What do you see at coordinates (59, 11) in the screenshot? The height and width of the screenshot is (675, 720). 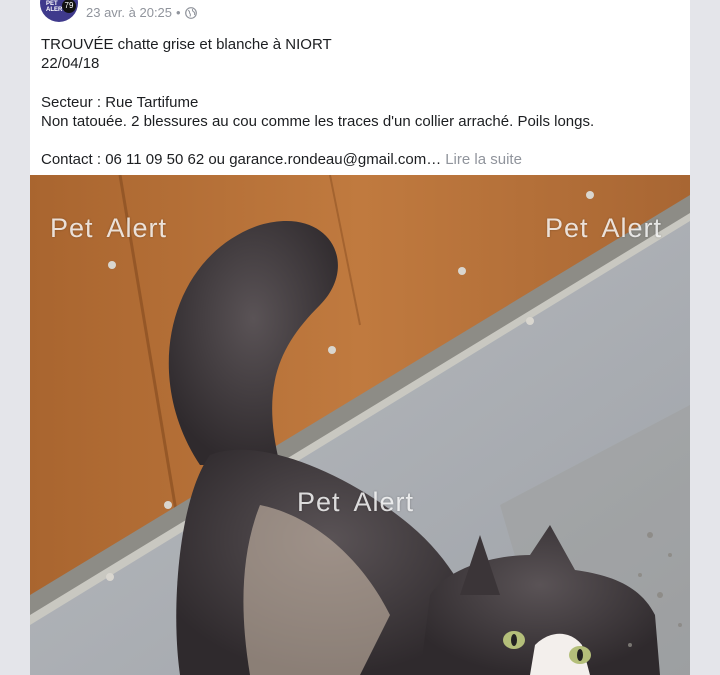 I see `page-avatar: PET ALERT 79` at bounding box center [59, 11].